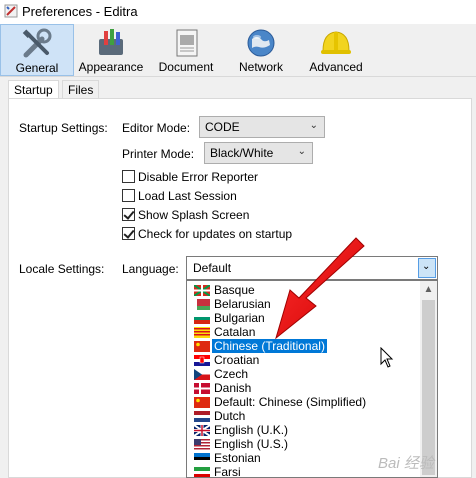  What do you see at coordinates (202, 374) in the screenshot?
I see `flag-czech-icon` at bounding box center [202, 374].